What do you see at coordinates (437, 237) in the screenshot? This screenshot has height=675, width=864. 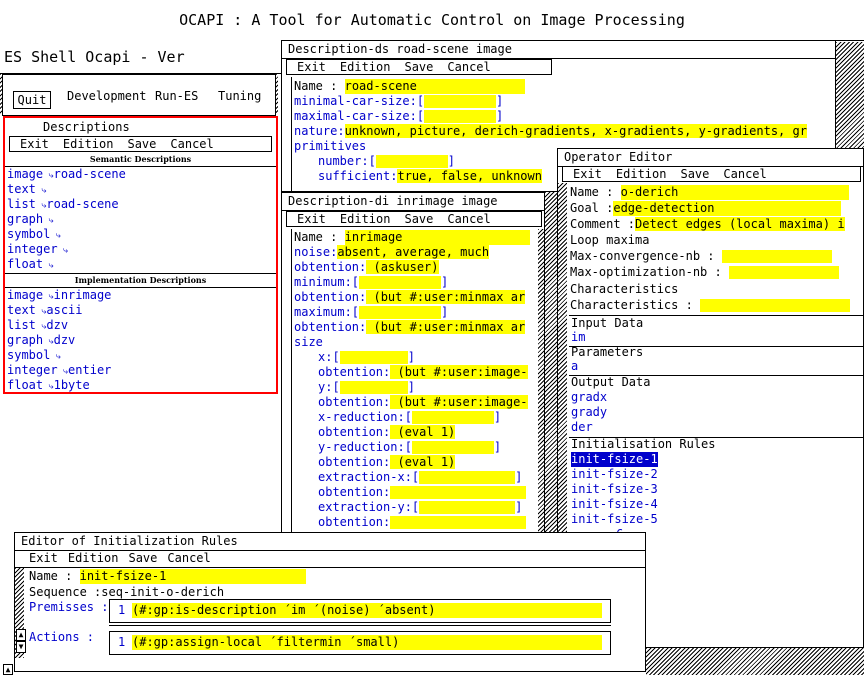 I see `di-name-value: inrimage` at bounding box center [437, 237].